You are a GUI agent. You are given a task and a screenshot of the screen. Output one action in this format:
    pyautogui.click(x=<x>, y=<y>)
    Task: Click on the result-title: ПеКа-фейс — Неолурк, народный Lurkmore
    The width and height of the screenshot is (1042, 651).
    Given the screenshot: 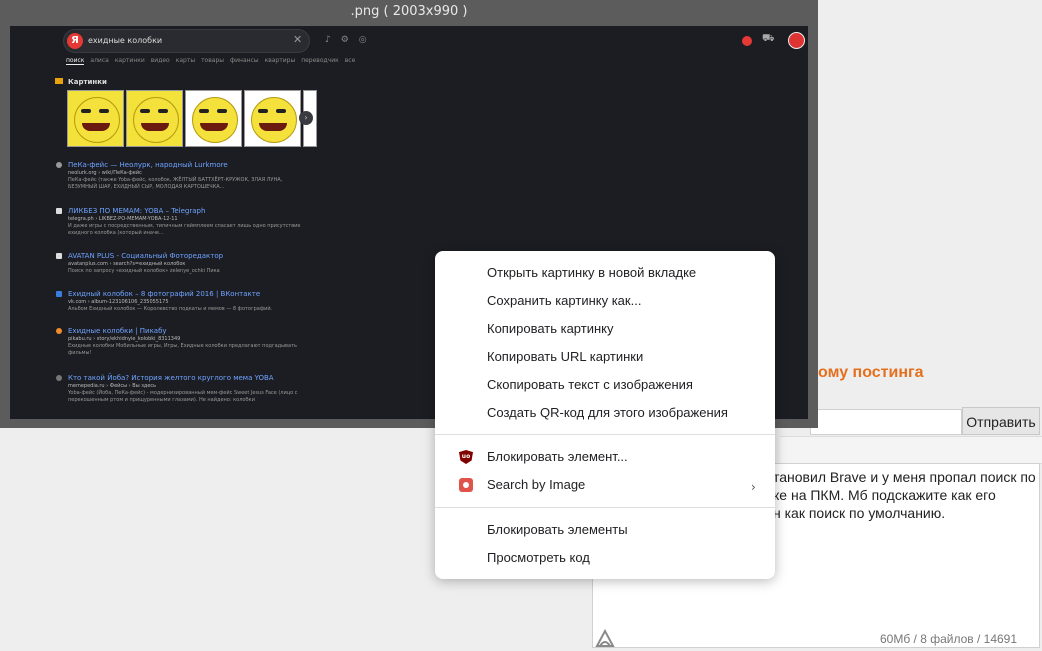 What is the action you would take?
    pyautogui.click(x=148, y=165)
    